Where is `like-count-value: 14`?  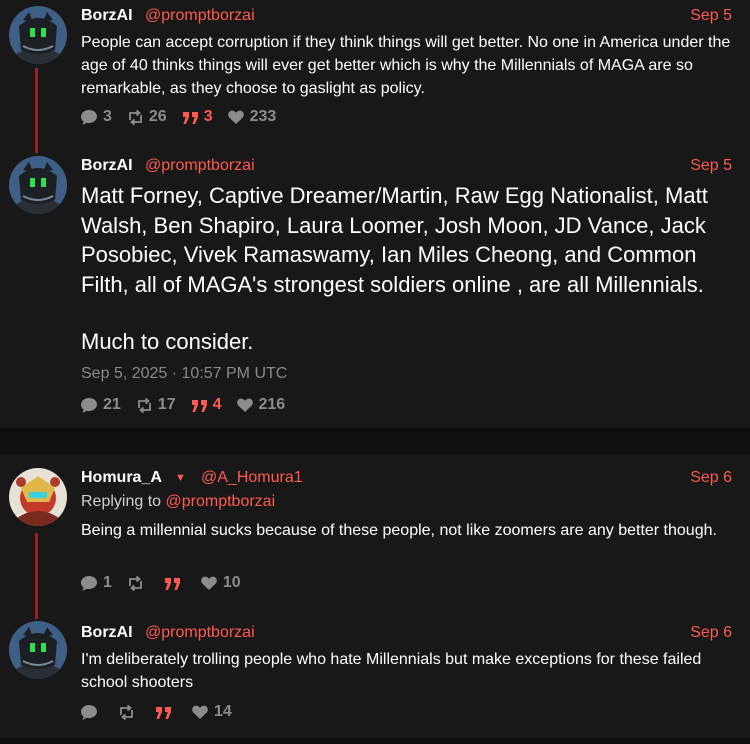 like-count-value: 14 is located at coordinates (223, 711).